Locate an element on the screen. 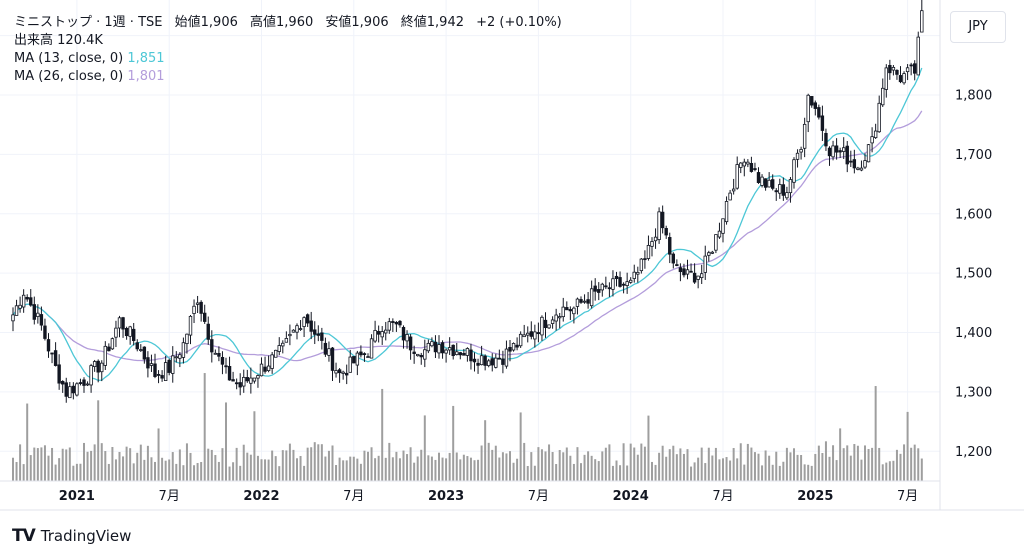  tradingview-brand: TV TradingView is located at coordinates (71, 536).